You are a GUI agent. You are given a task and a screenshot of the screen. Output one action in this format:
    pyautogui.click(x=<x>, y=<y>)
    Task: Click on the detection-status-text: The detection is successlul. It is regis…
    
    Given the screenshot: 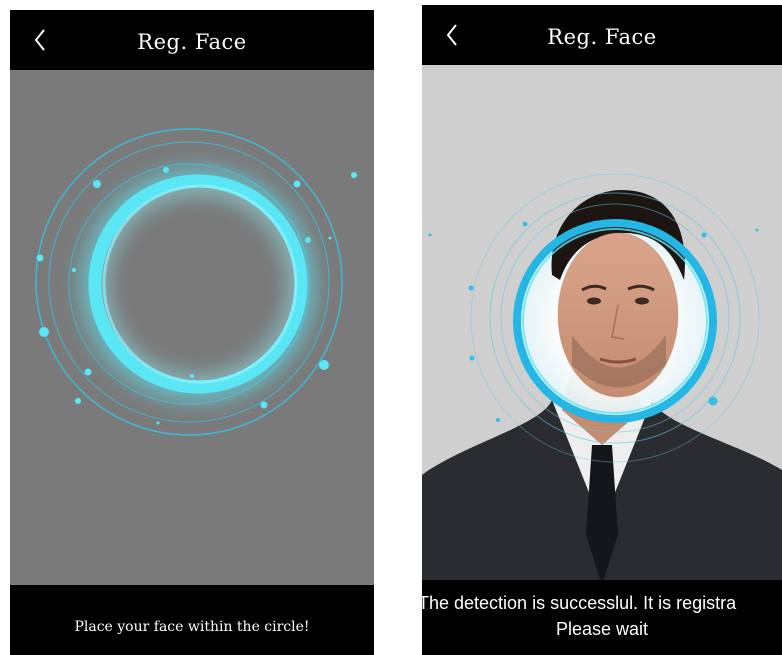 What is the action you would take?
    pyautogui.click(x=579, y=603)
    